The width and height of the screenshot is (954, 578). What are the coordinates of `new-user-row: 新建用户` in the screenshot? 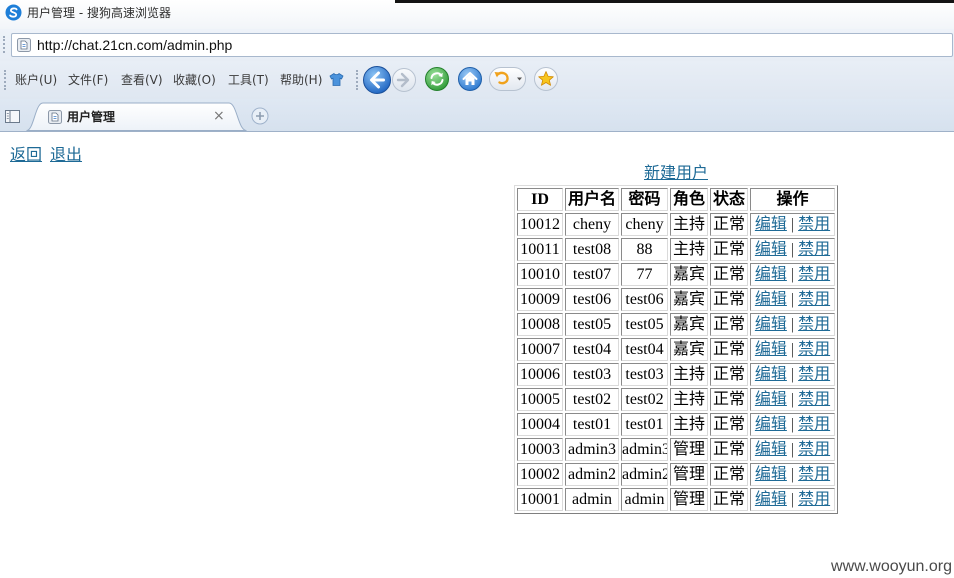 It's located at (676, 174).